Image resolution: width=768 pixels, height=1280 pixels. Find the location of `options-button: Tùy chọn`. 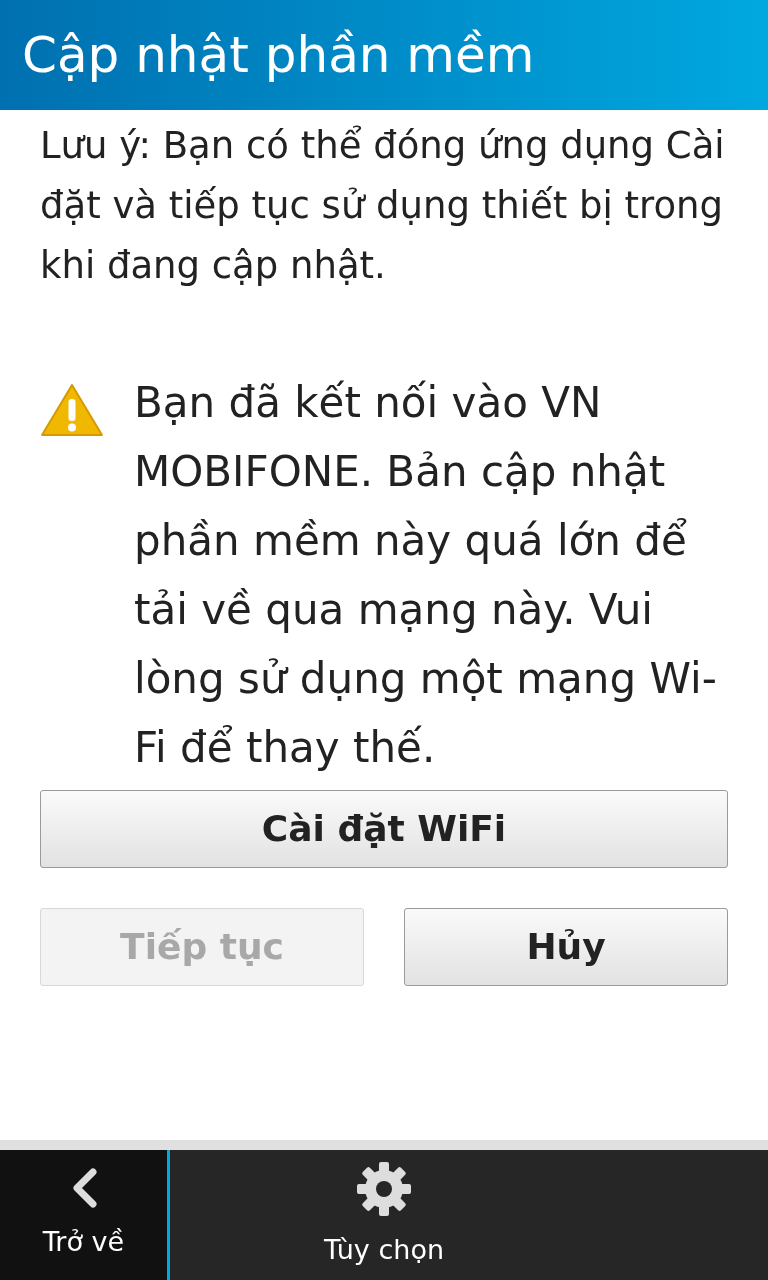

options-button: Tùy chọn is located at coordinates (384, 1215).